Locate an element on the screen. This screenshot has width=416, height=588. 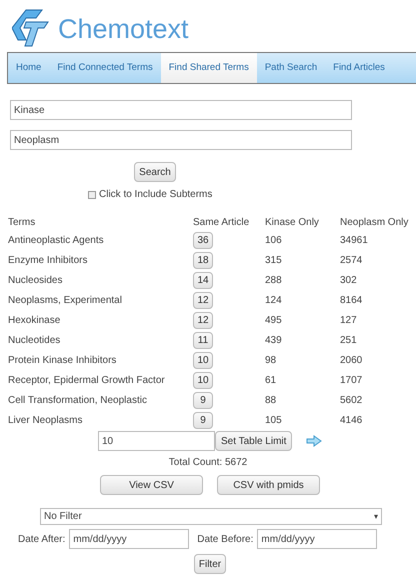
count-button: 14 is located at coordinates (203, 280).